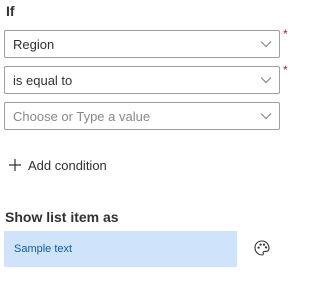  What do you see at coordinates (142, 44) in the screenshot?
I see `field-dropdown: Region` at bounding box center [142, 44].